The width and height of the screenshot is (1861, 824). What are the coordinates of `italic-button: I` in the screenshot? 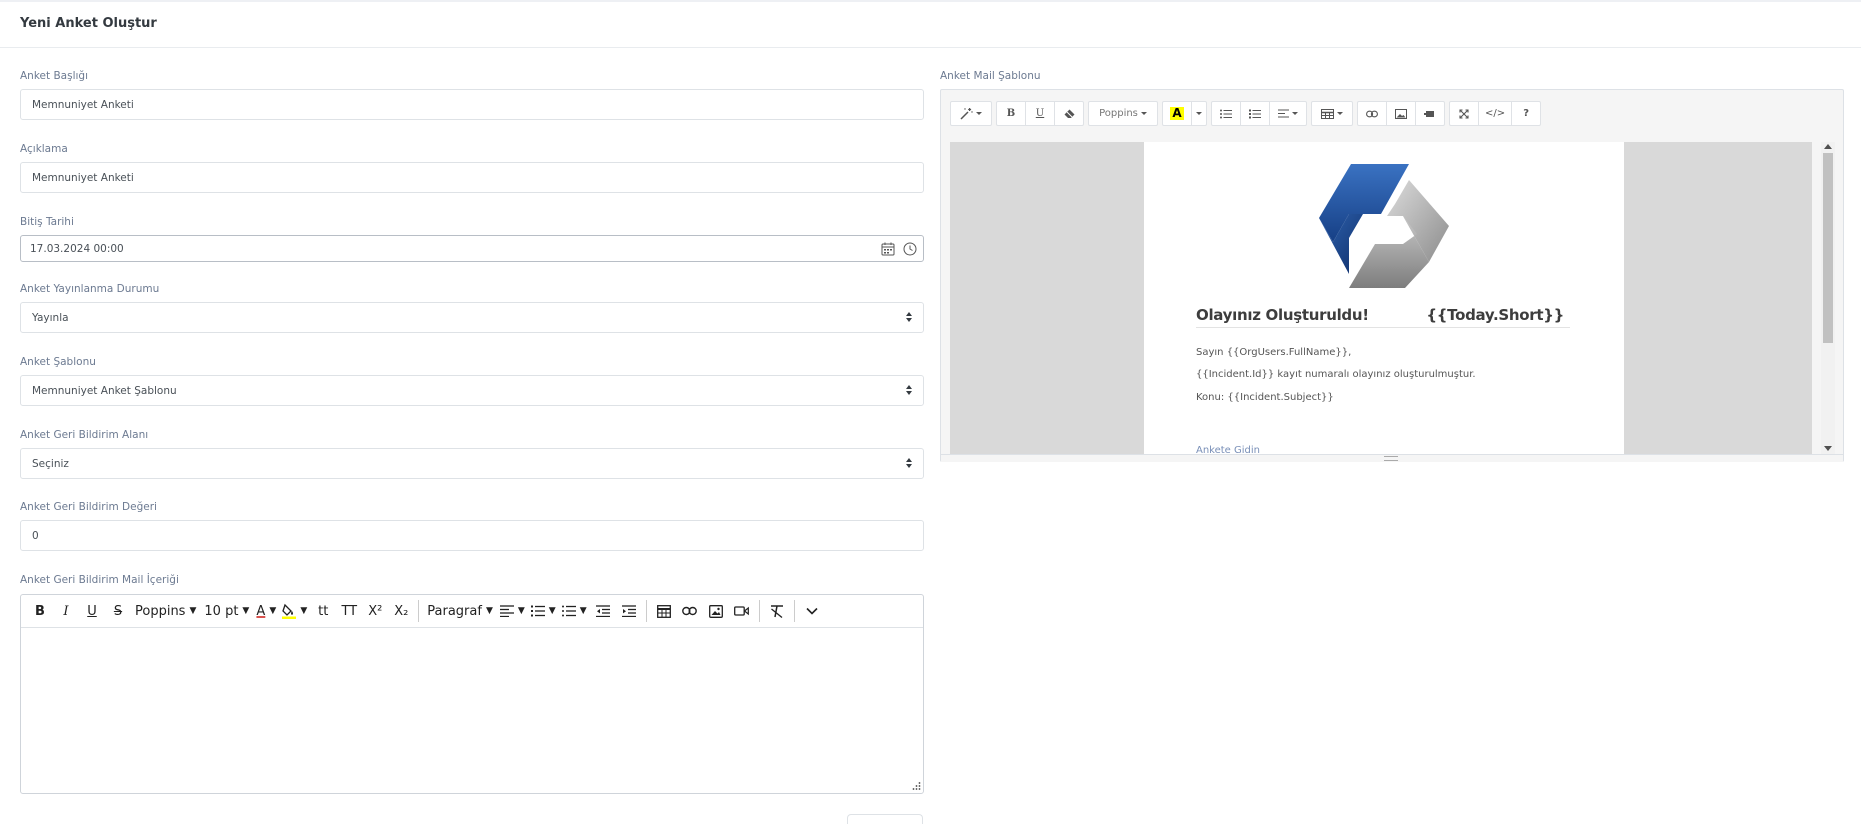 It's located at (66, 611).